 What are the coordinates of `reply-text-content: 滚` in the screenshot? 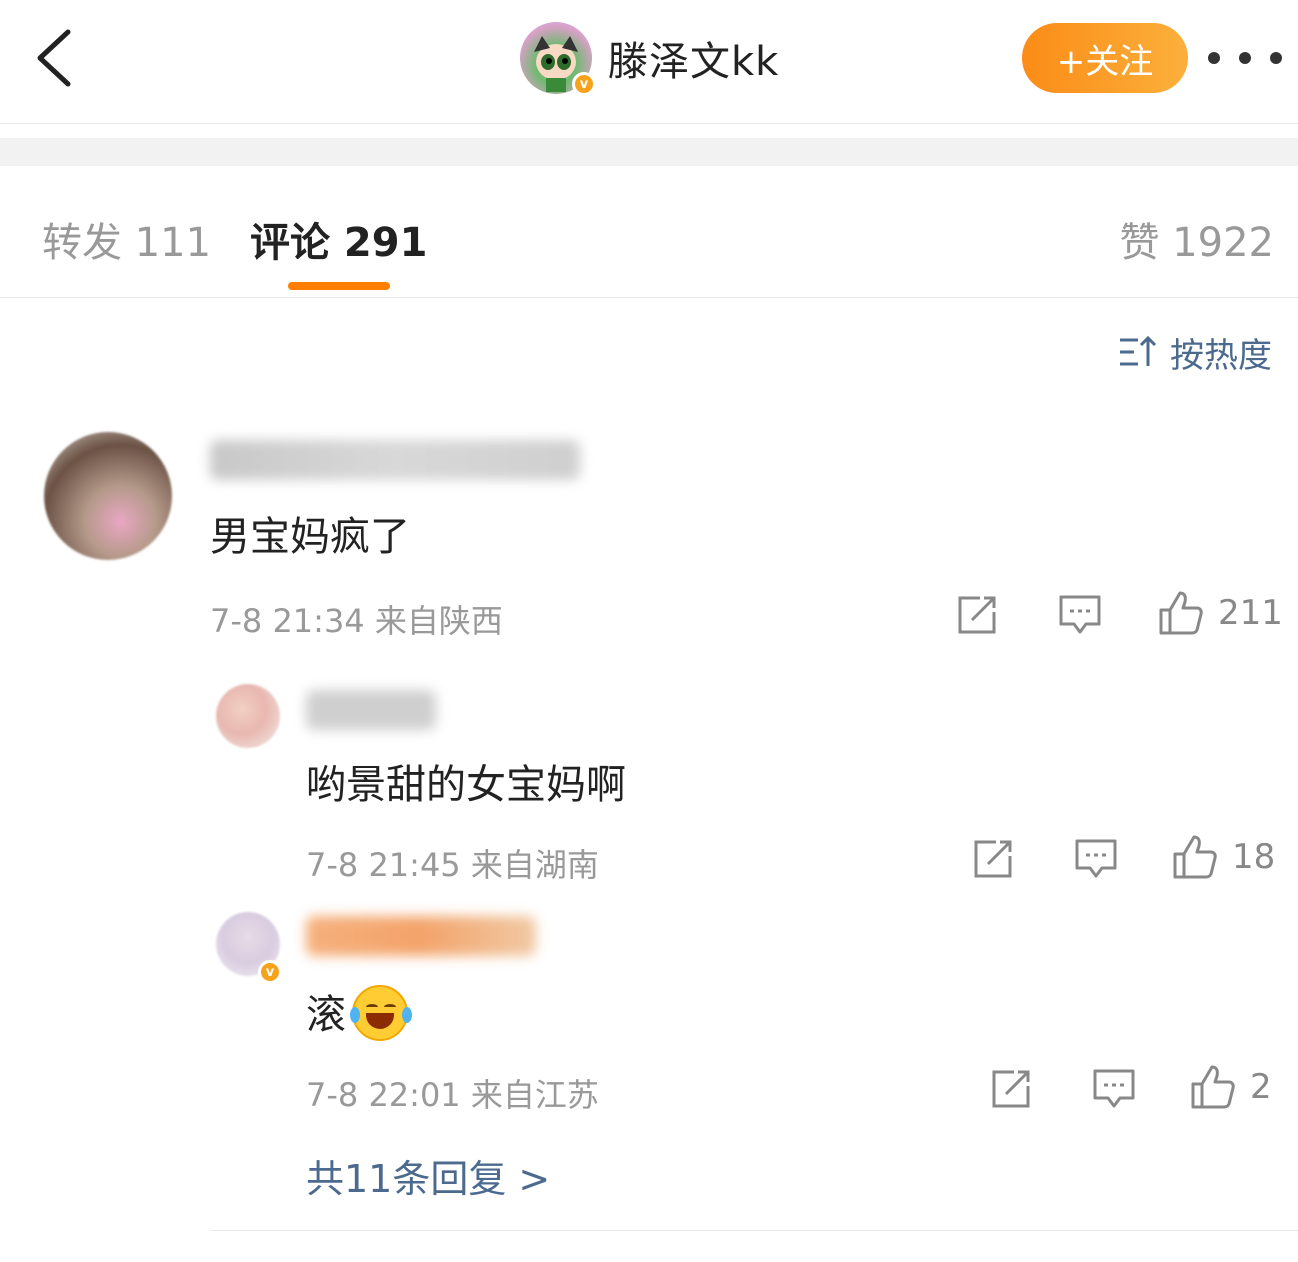 It's located at (326, 1015).